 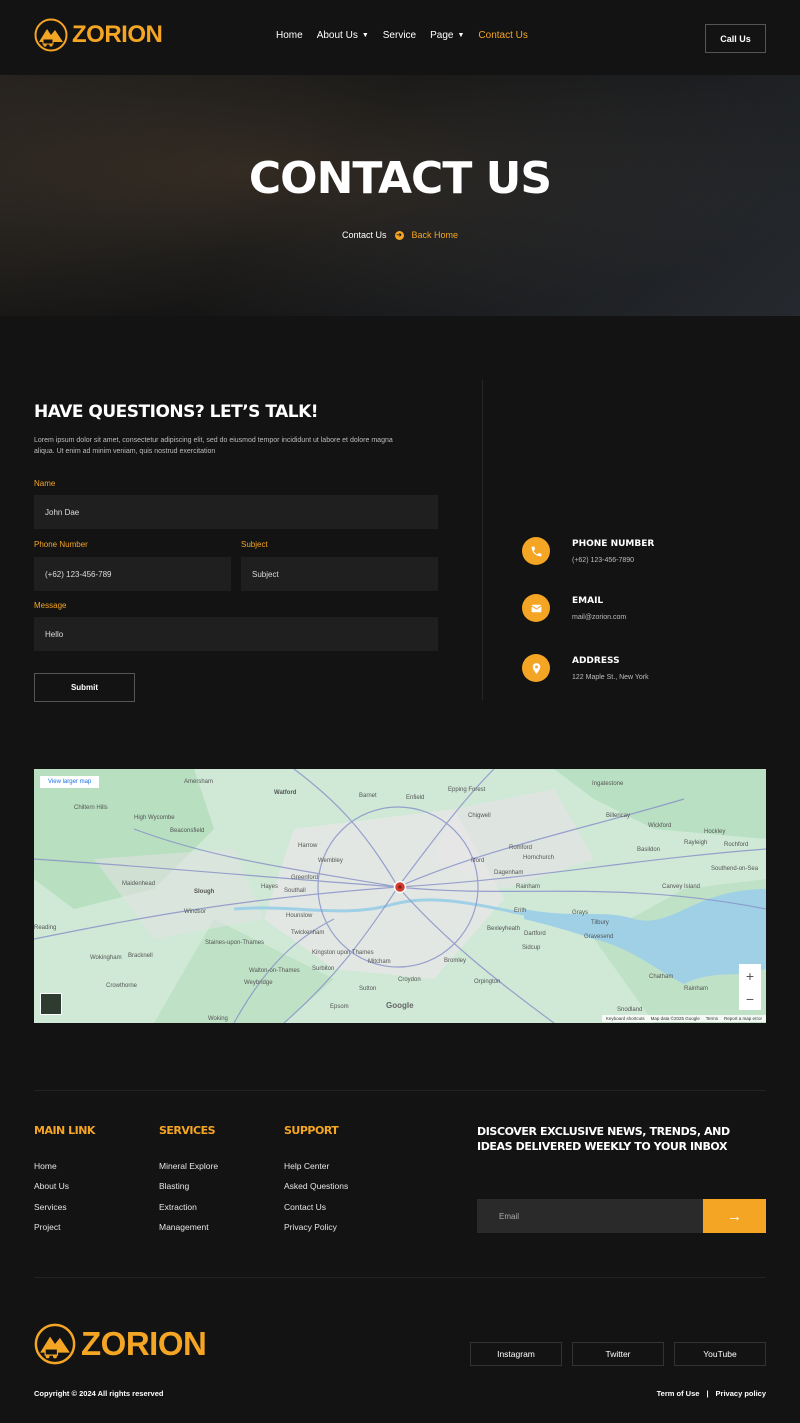 I want to click on footer-link-management: Management, so click(x=184, y=1227).